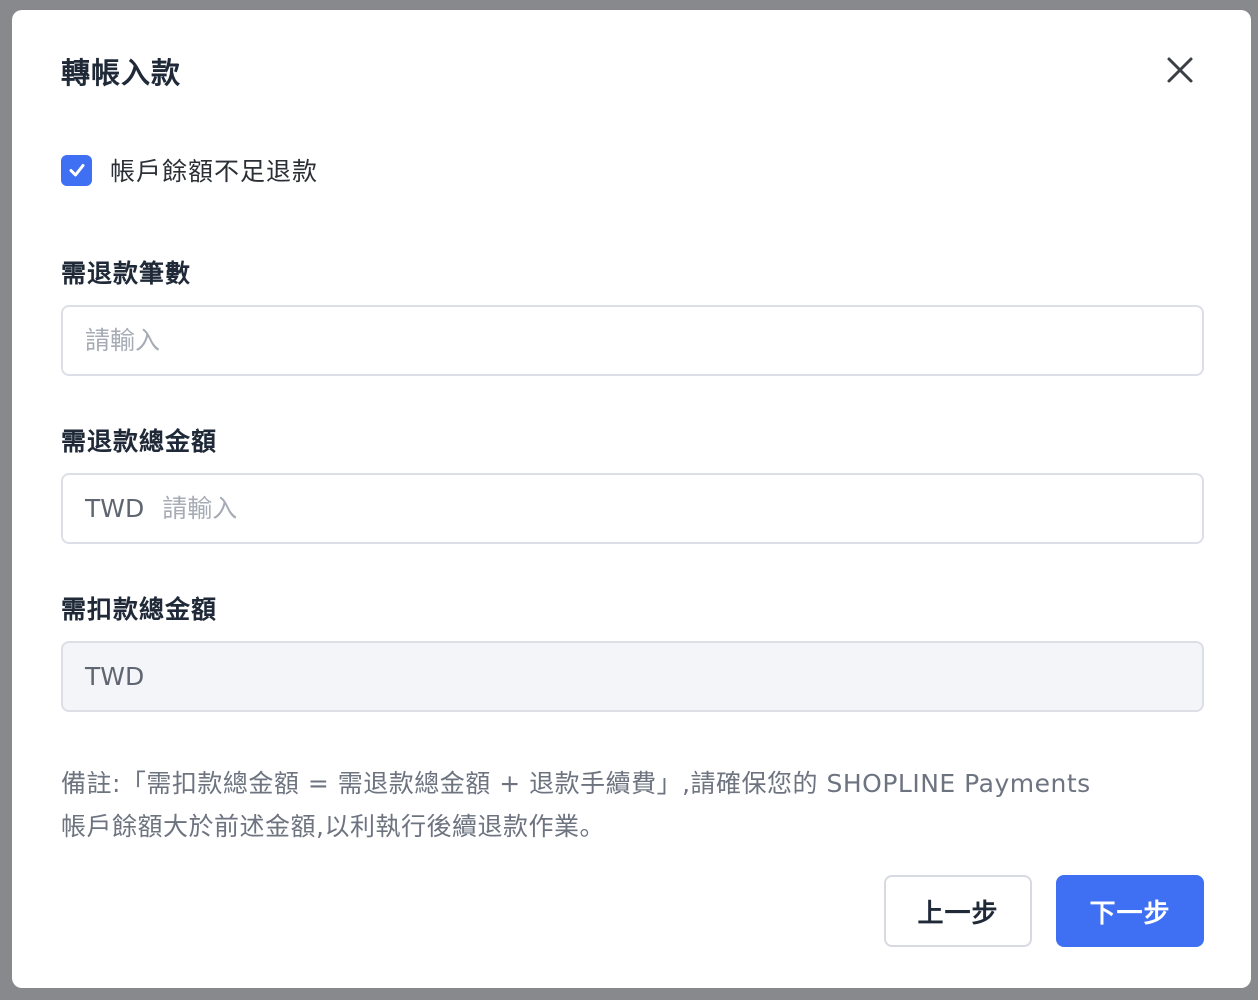 The height and width of the screenshot is (1000, 1258). I want to click on refund-count-field, so click(632, 340).